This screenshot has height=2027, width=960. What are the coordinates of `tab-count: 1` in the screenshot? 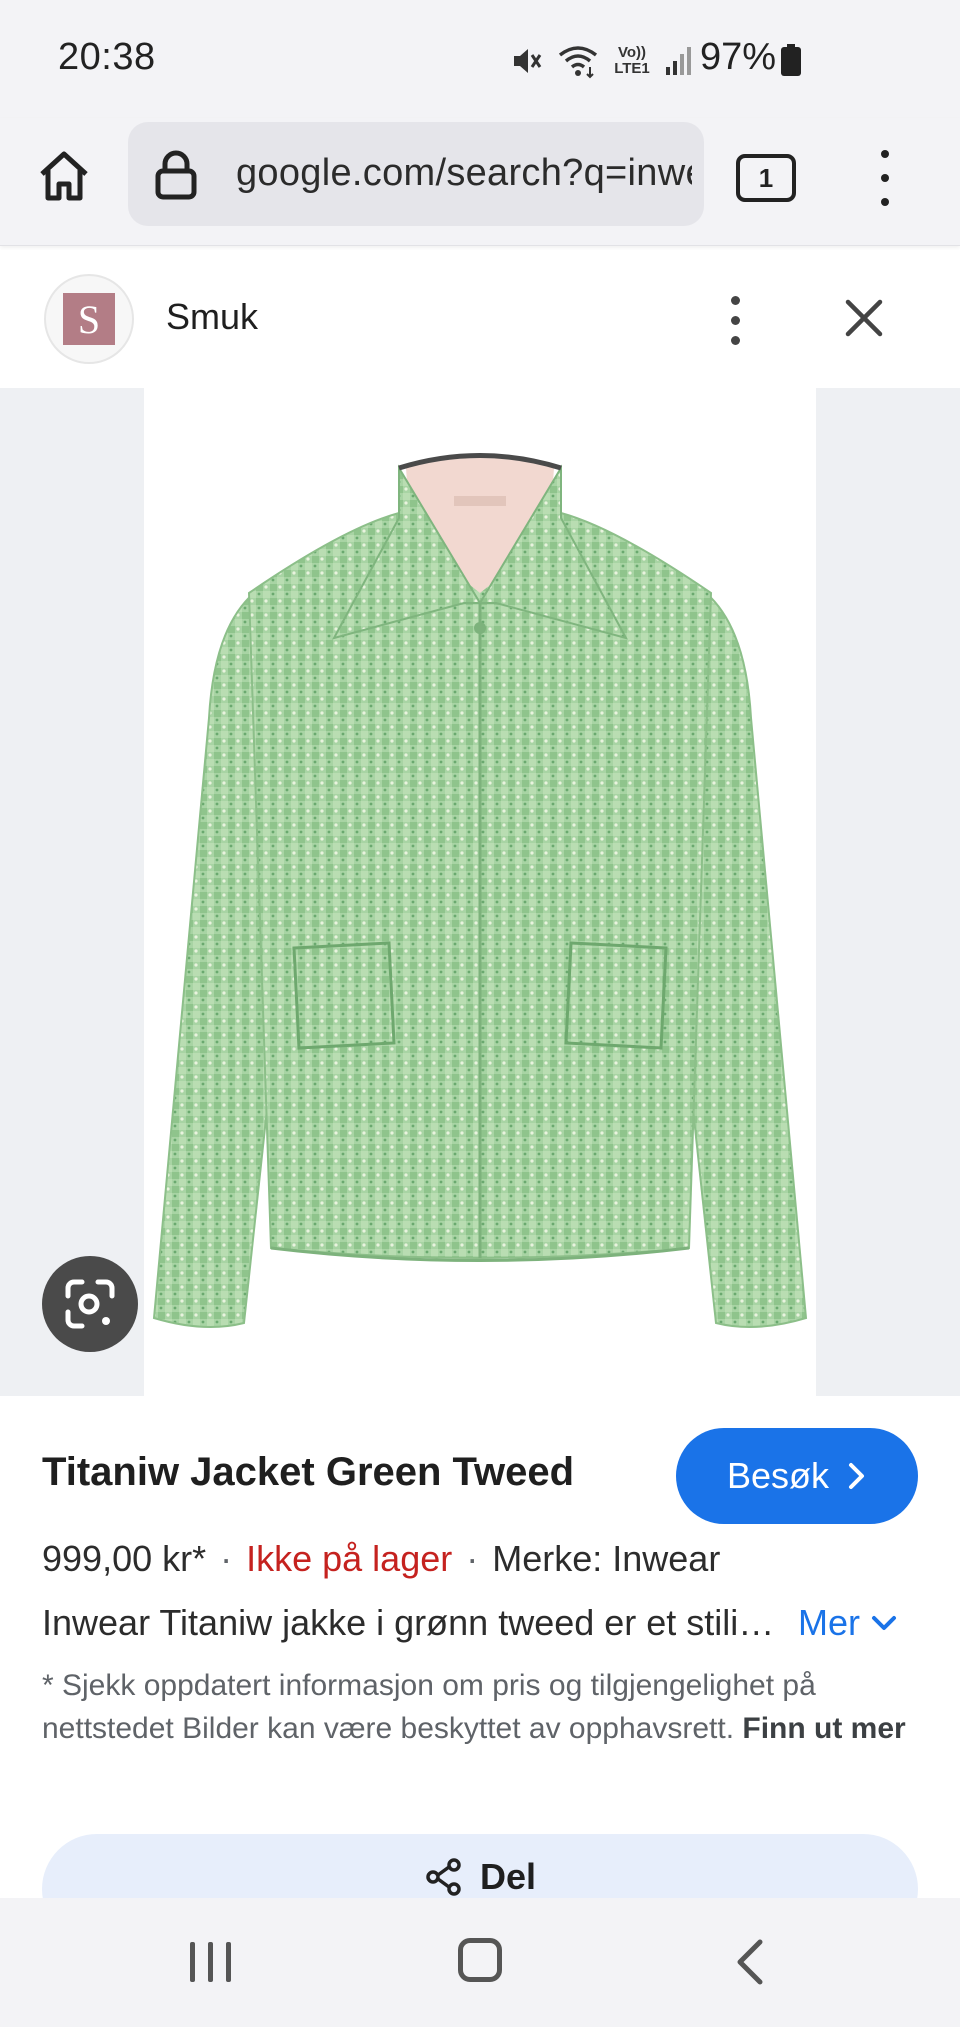 It's located at (766, 177).